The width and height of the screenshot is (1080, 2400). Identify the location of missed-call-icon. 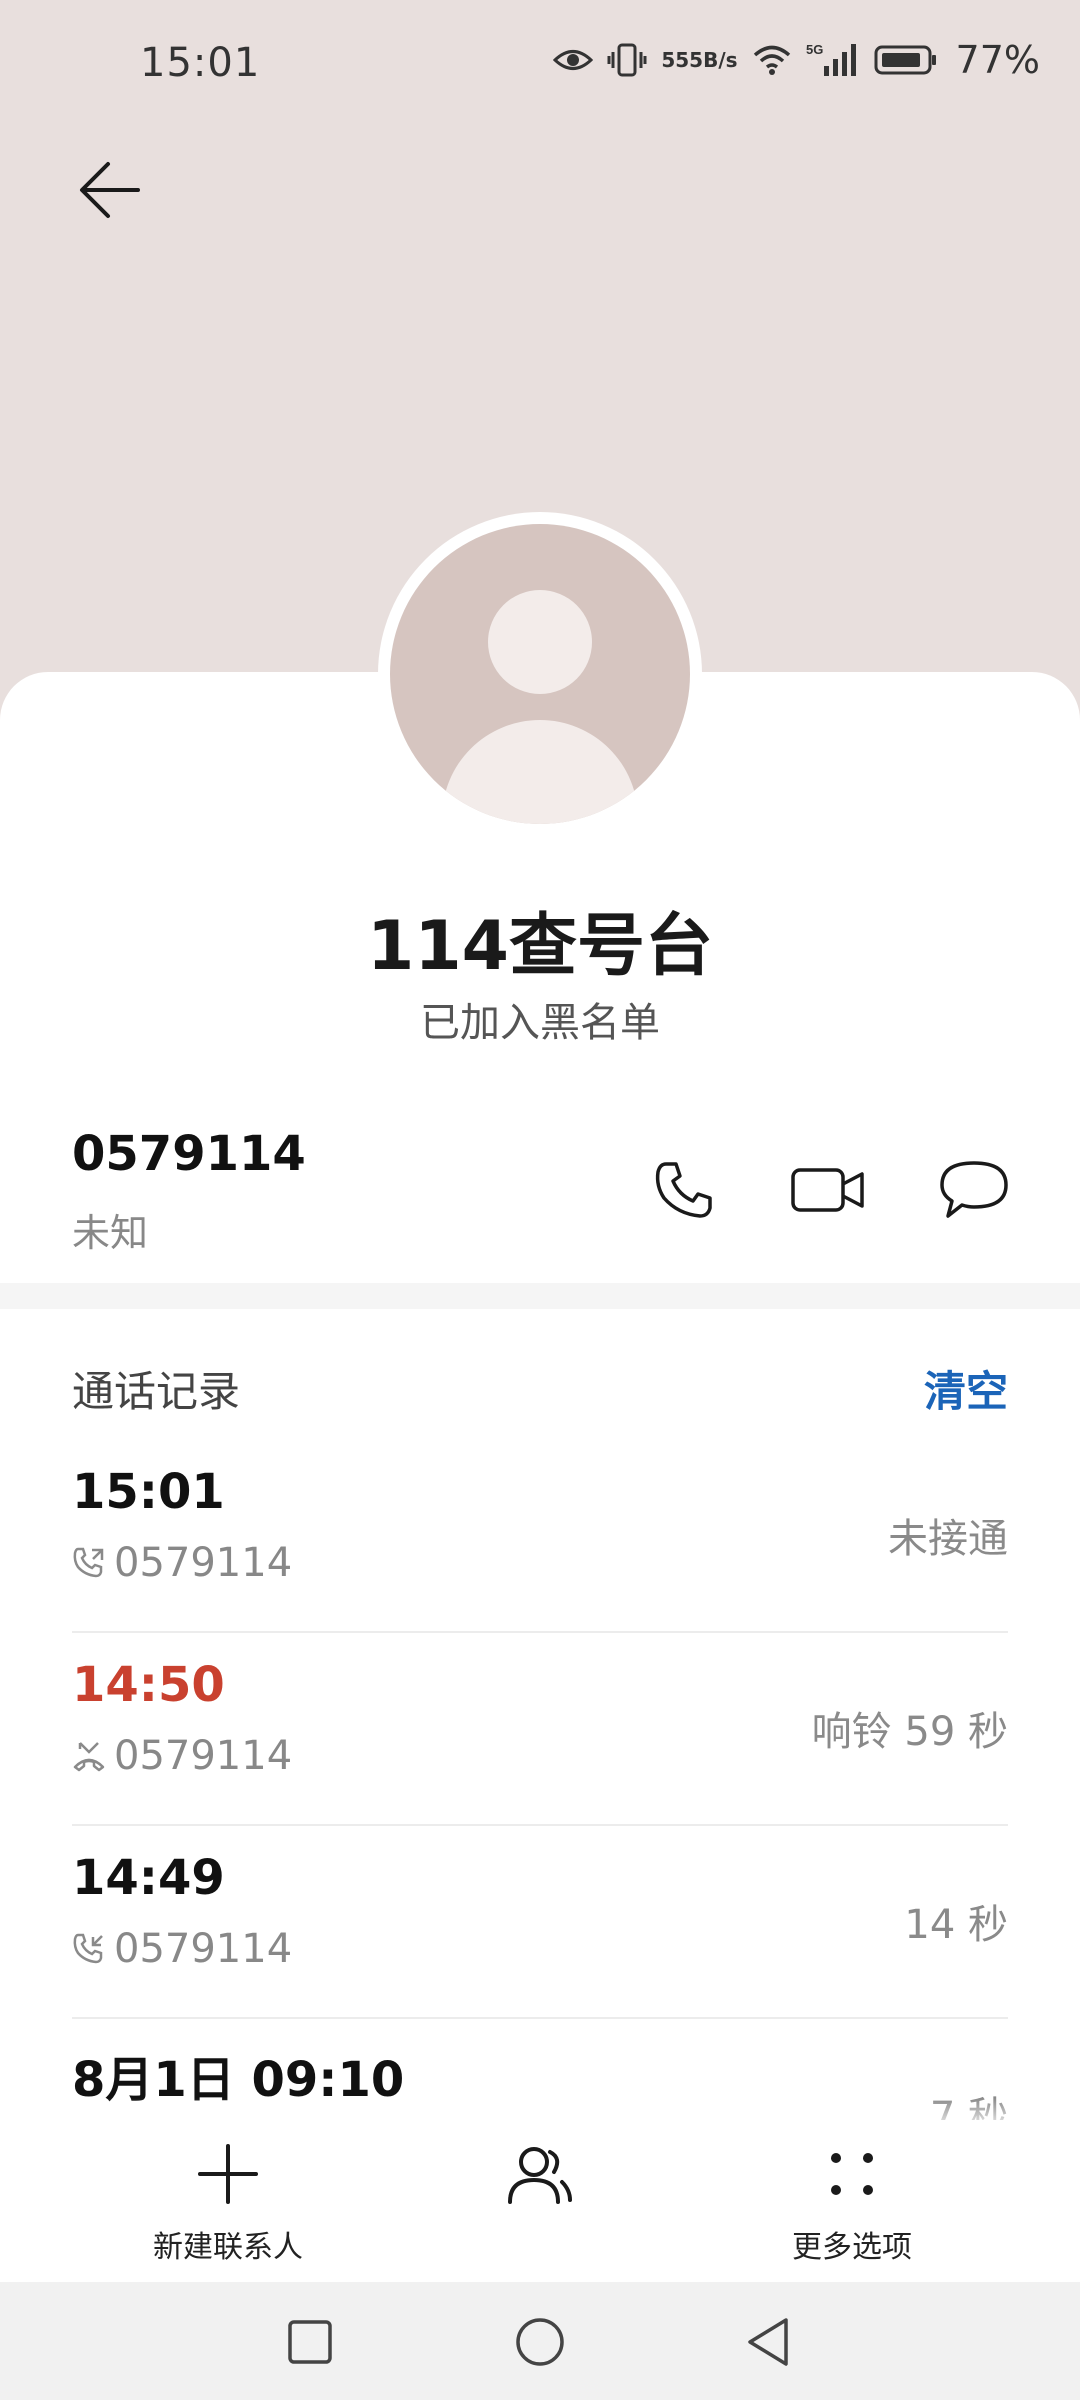
(89, 1757).